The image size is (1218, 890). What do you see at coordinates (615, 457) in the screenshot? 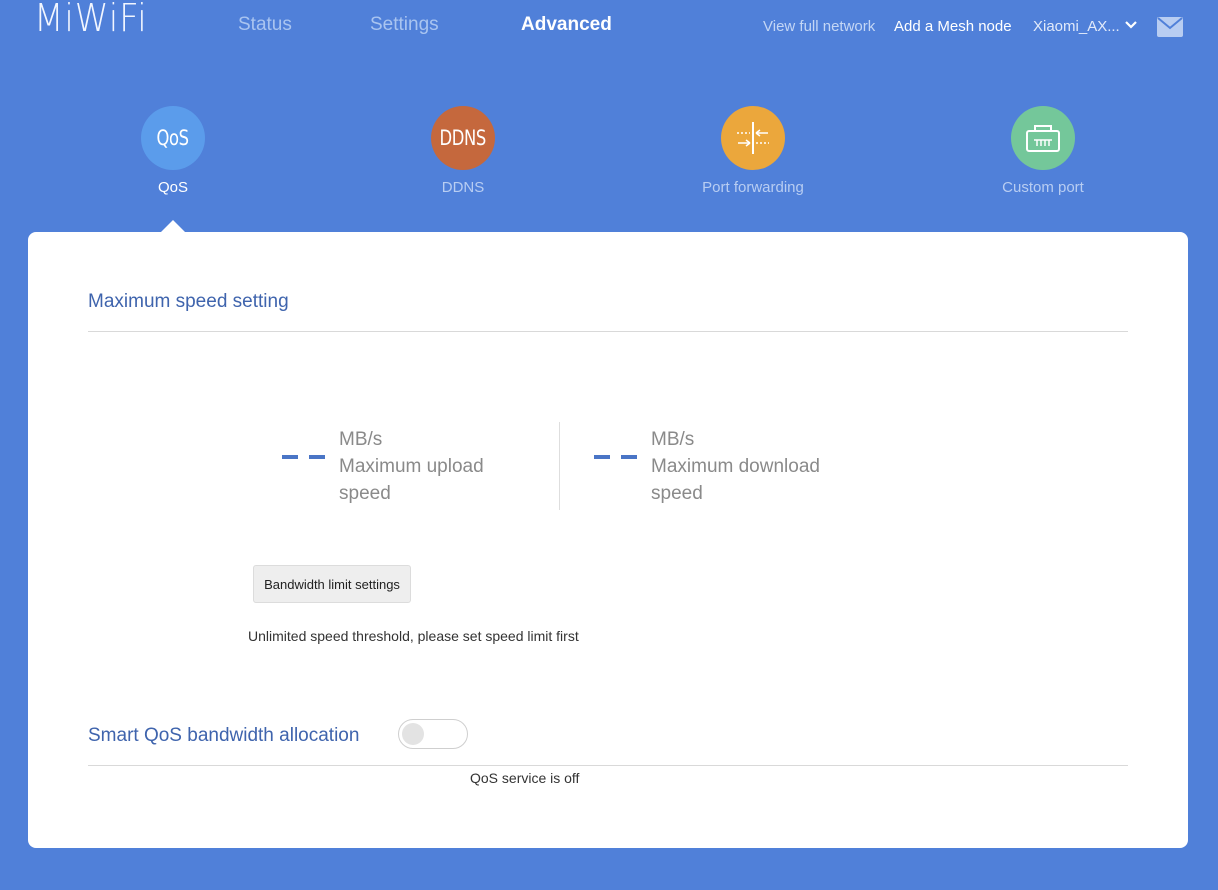
I see `download-speed-value` at bounding box center [615, 457].